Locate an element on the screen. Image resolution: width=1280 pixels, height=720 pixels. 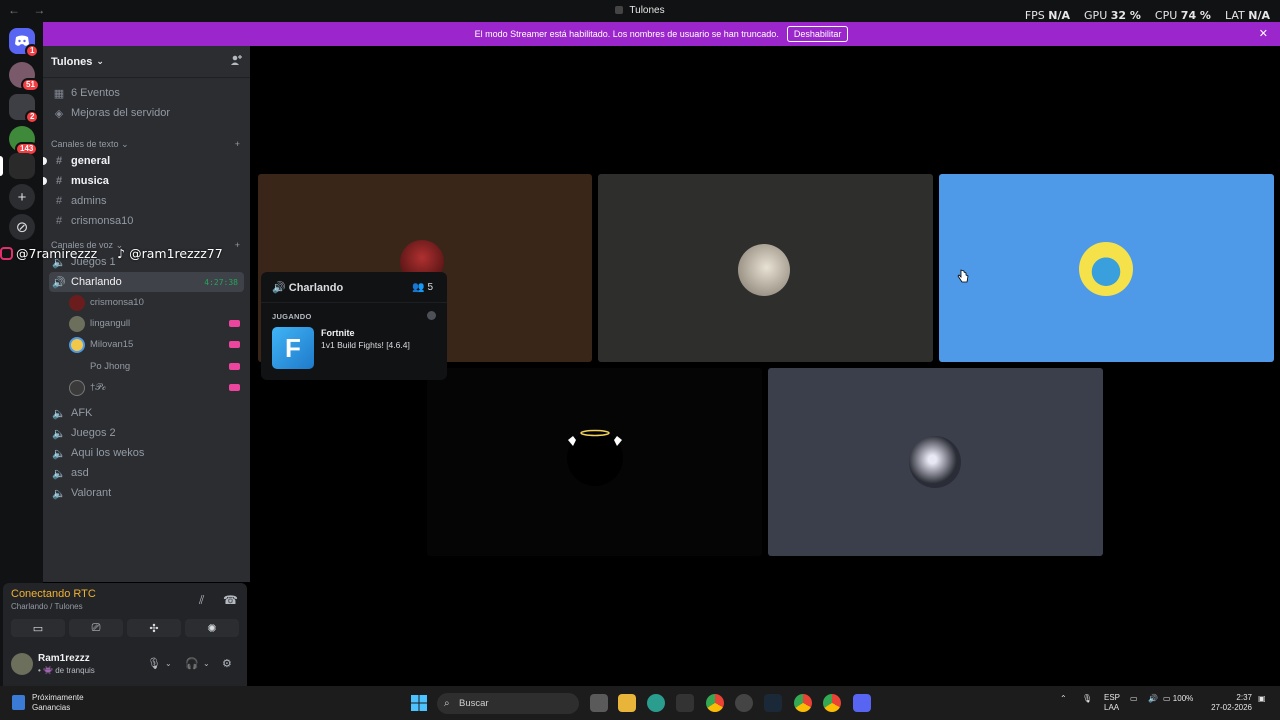
voice-channel-valorant: 🔈 Valorant is located at coordinates (146, 493).